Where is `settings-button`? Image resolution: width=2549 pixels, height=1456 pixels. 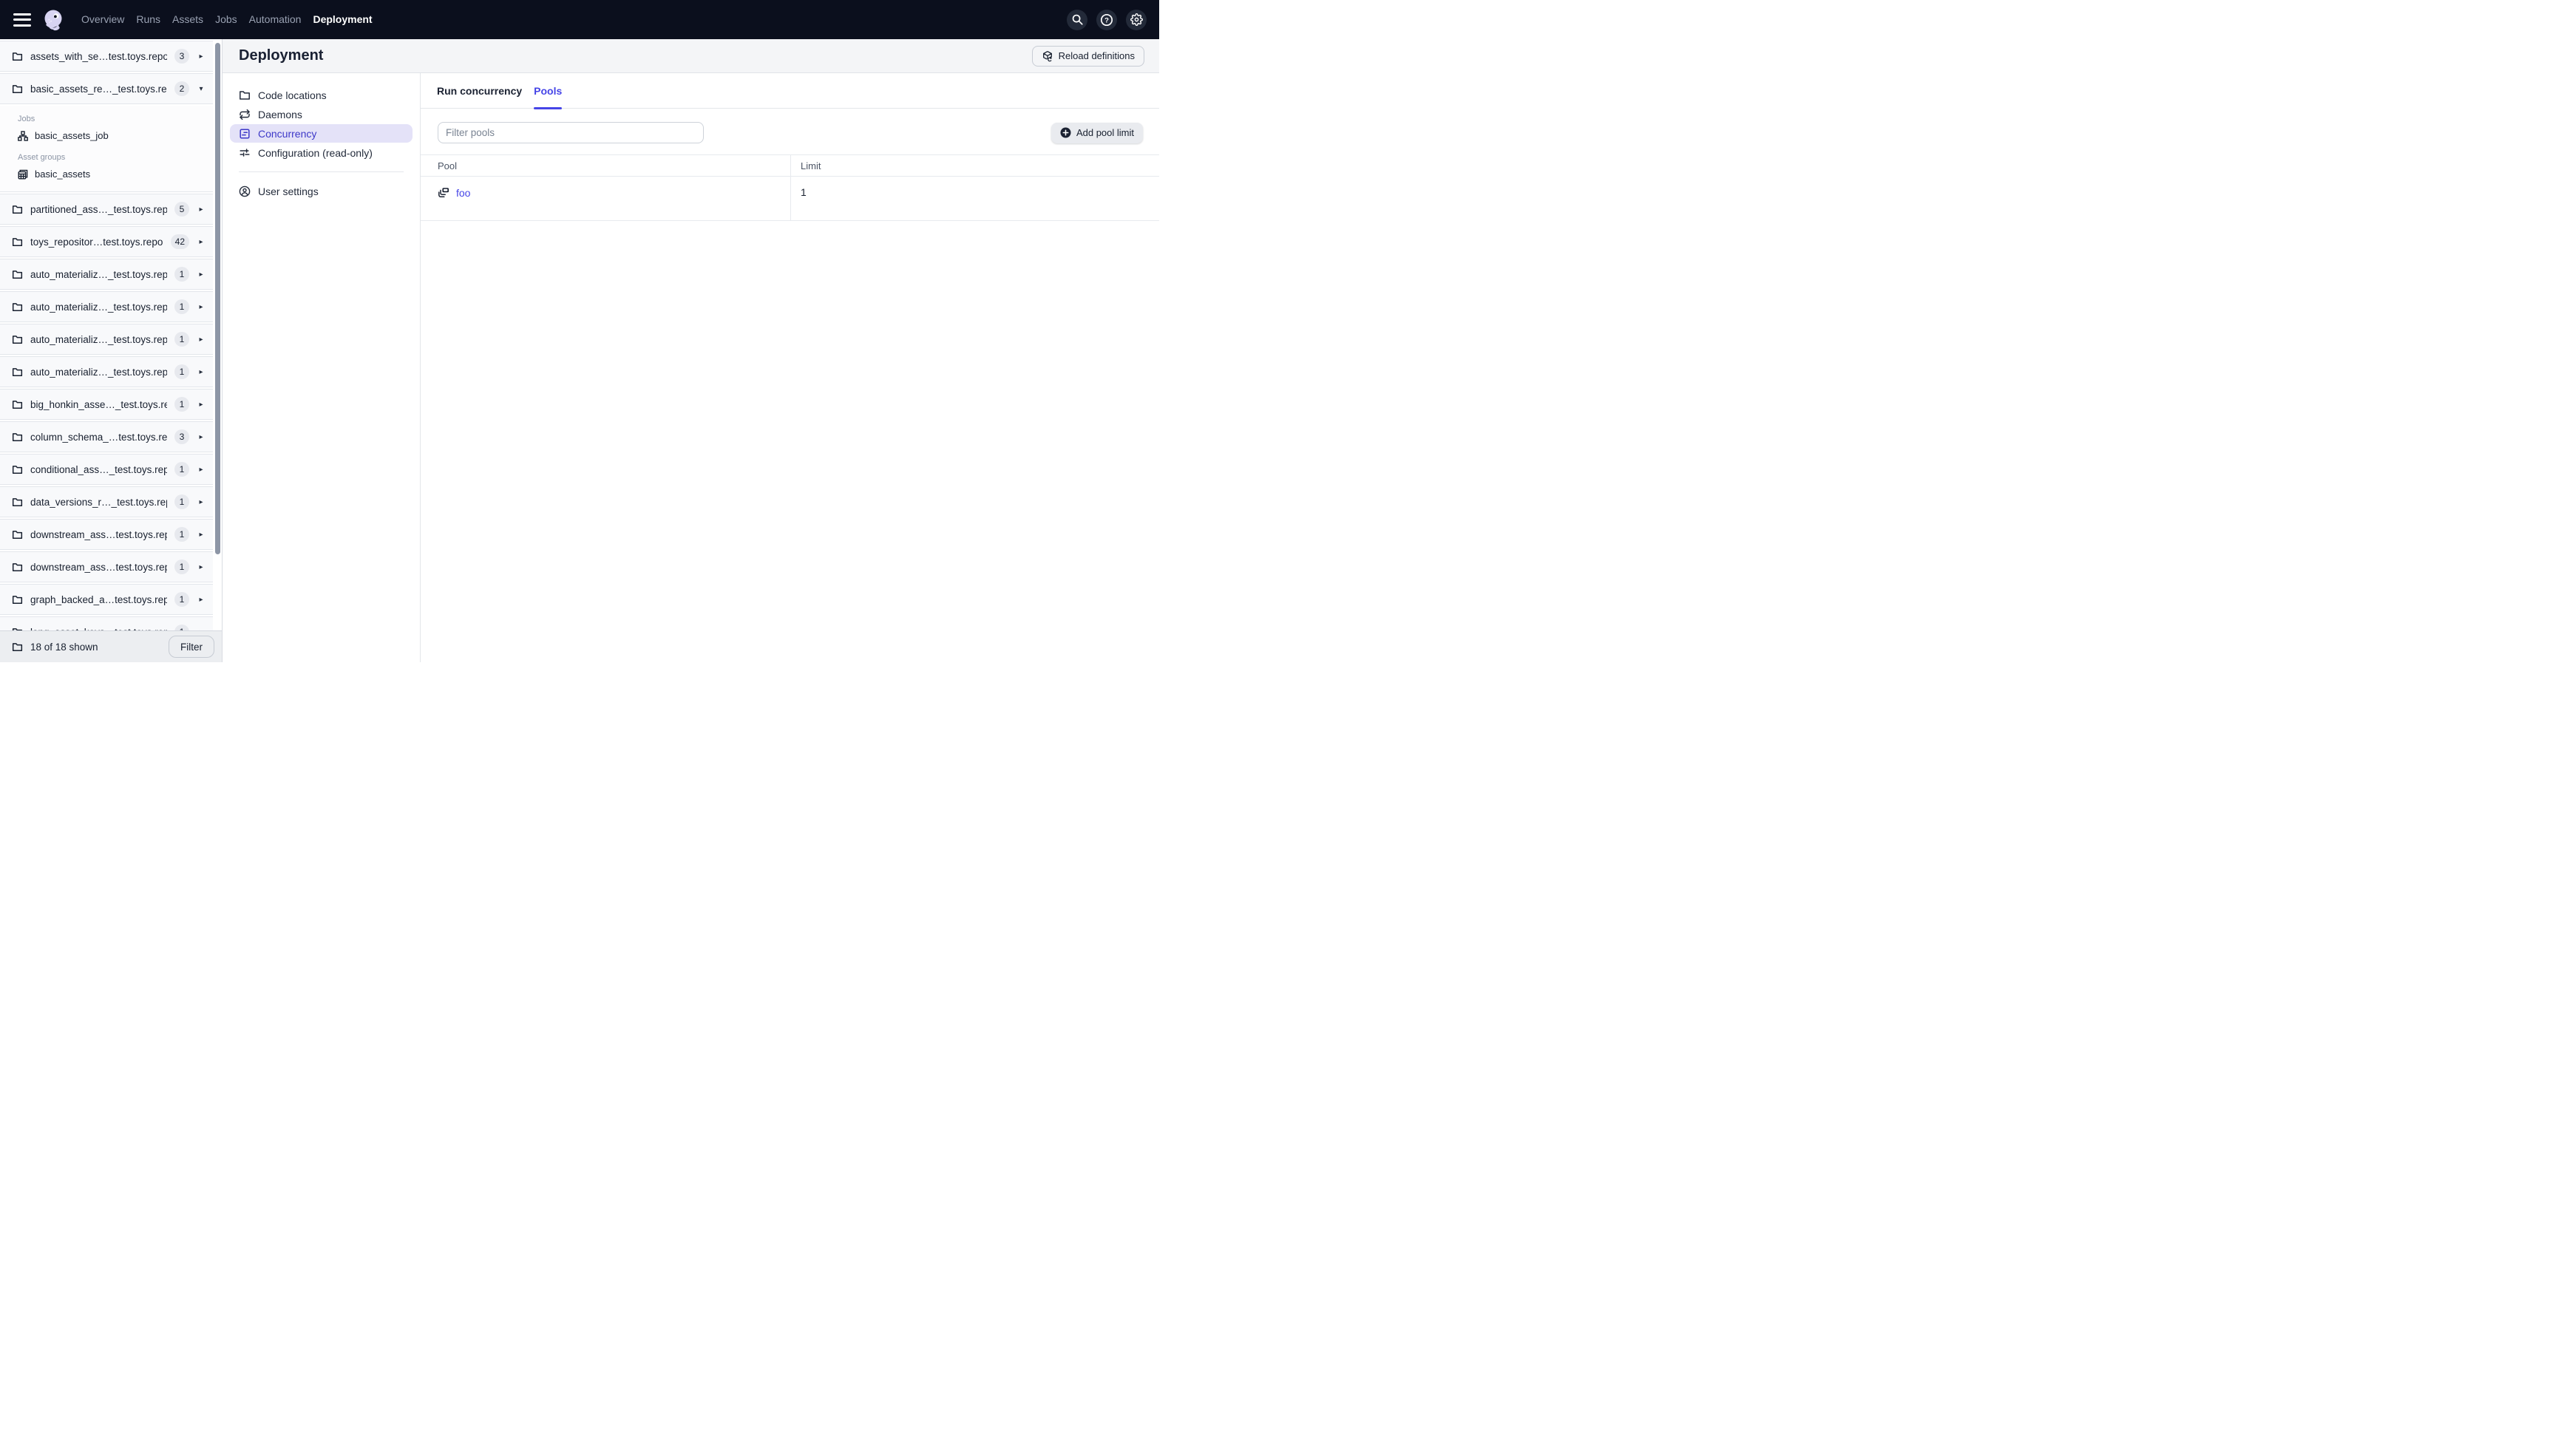 settings-button is located at coordinates (1136, 19).